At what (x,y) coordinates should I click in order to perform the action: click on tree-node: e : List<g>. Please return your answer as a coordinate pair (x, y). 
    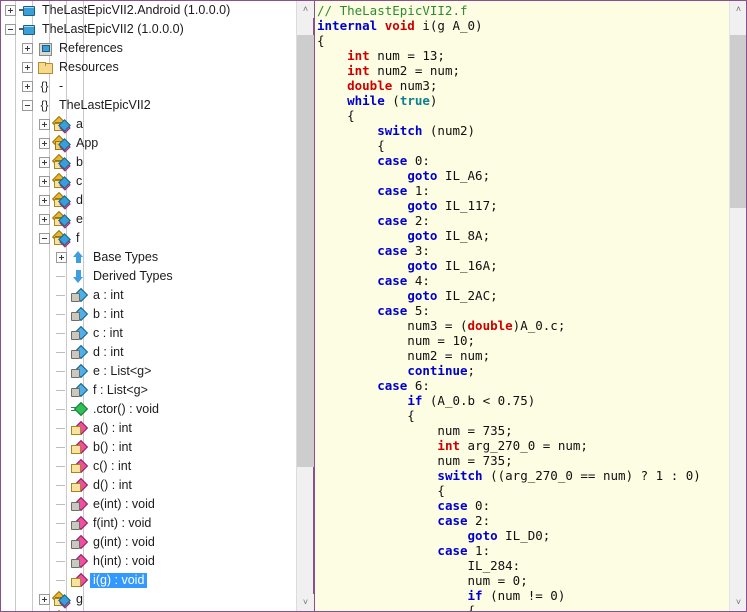
    Looking at the image, I should click on (148, 371).